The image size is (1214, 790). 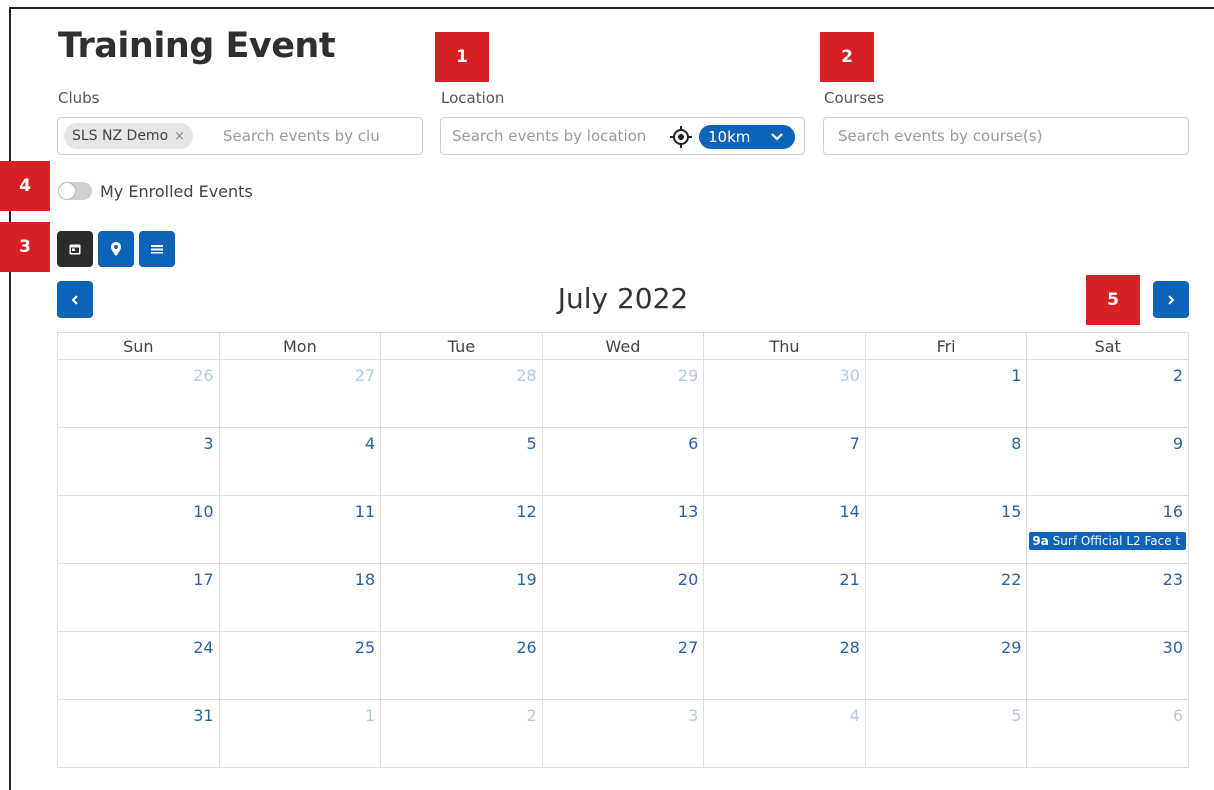 I want to click on calendar-day-cell: 11, so click(x=300, y=529).